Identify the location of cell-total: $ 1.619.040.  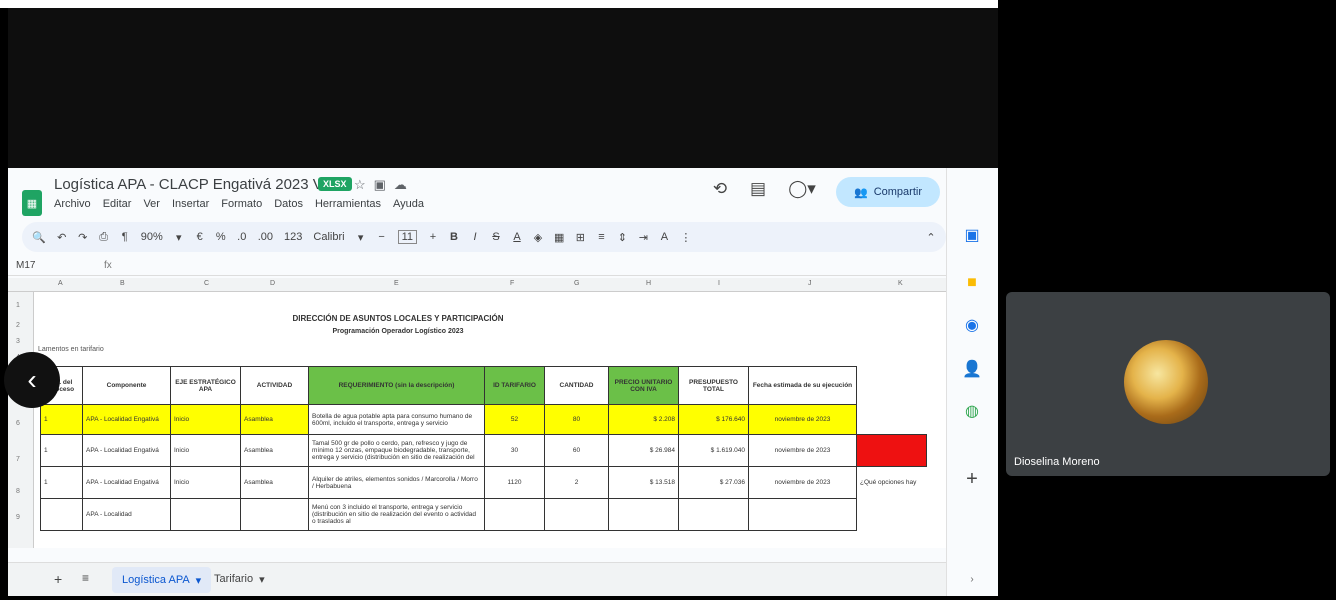
(713, 450).